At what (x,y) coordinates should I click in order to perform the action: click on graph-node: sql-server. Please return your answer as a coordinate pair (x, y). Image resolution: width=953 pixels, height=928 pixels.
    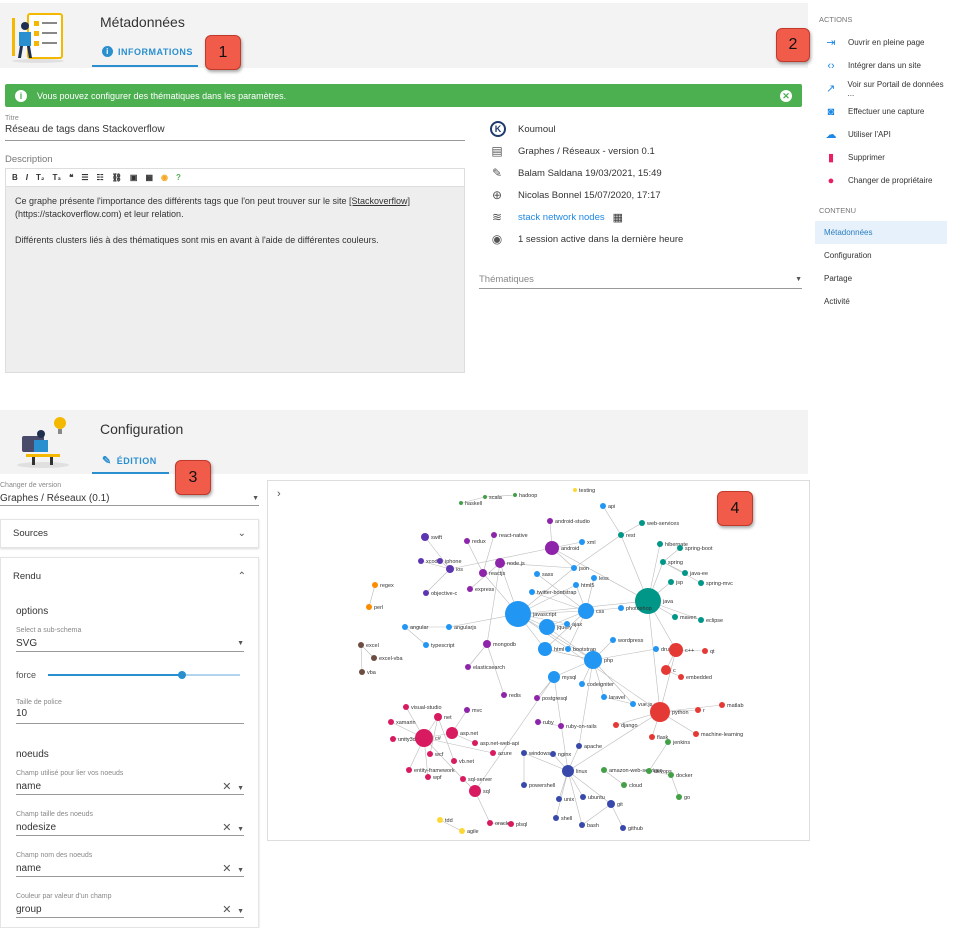
    Looking at the image, I should click on (476, 779).